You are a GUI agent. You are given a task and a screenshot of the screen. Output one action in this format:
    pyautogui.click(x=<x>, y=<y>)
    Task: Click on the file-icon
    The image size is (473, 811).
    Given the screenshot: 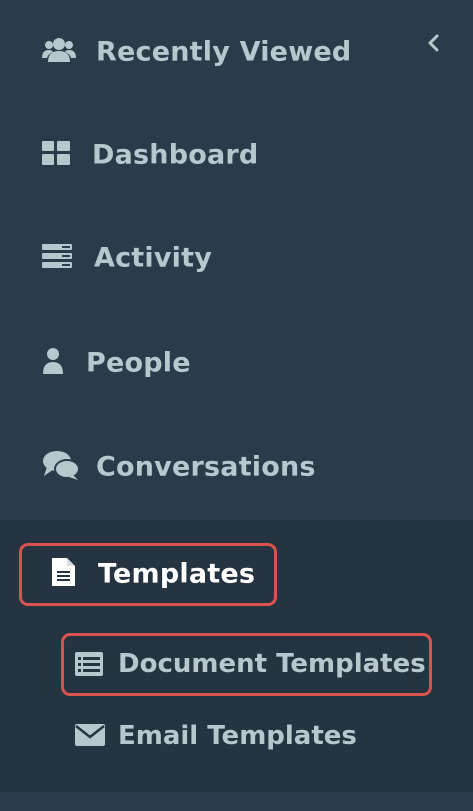 What is the action you would take?
    pyautogui.click(x=63, y=574)
    